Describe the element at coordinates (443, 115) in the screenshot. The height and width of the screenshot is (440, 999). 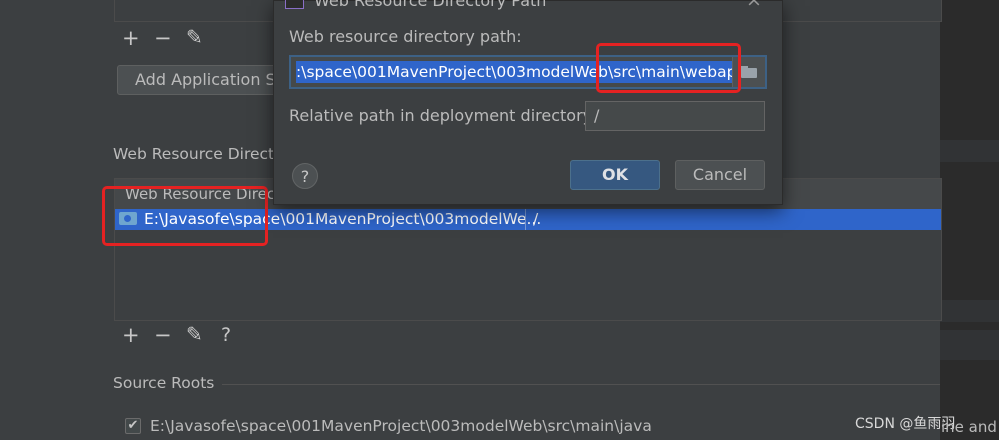
I see `relative-path-label: Relative path in deployment directory:` at that location.